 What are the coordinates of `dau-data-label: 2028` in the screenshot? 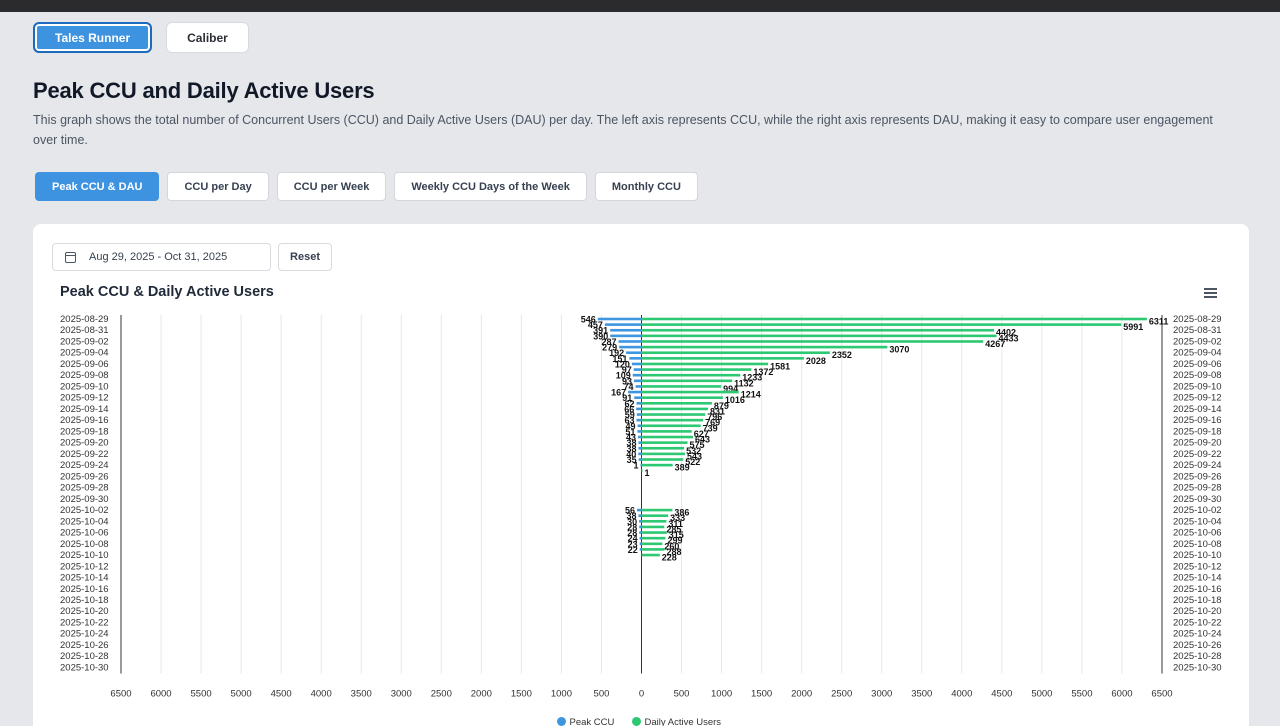 It's located at (816, 361).